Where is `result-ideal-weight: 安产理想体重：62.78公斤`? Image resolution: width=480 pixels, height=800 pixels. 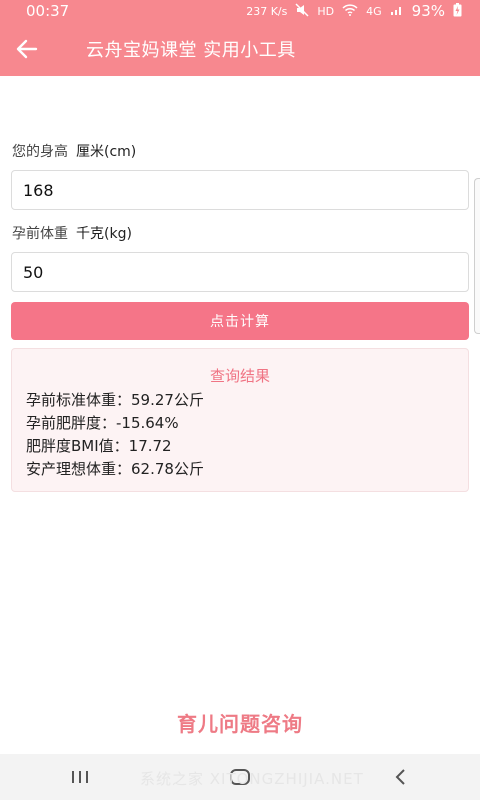
result-ideal-weight: 安产理想体重：62.78公斤 is located at coordinates (115, 469).